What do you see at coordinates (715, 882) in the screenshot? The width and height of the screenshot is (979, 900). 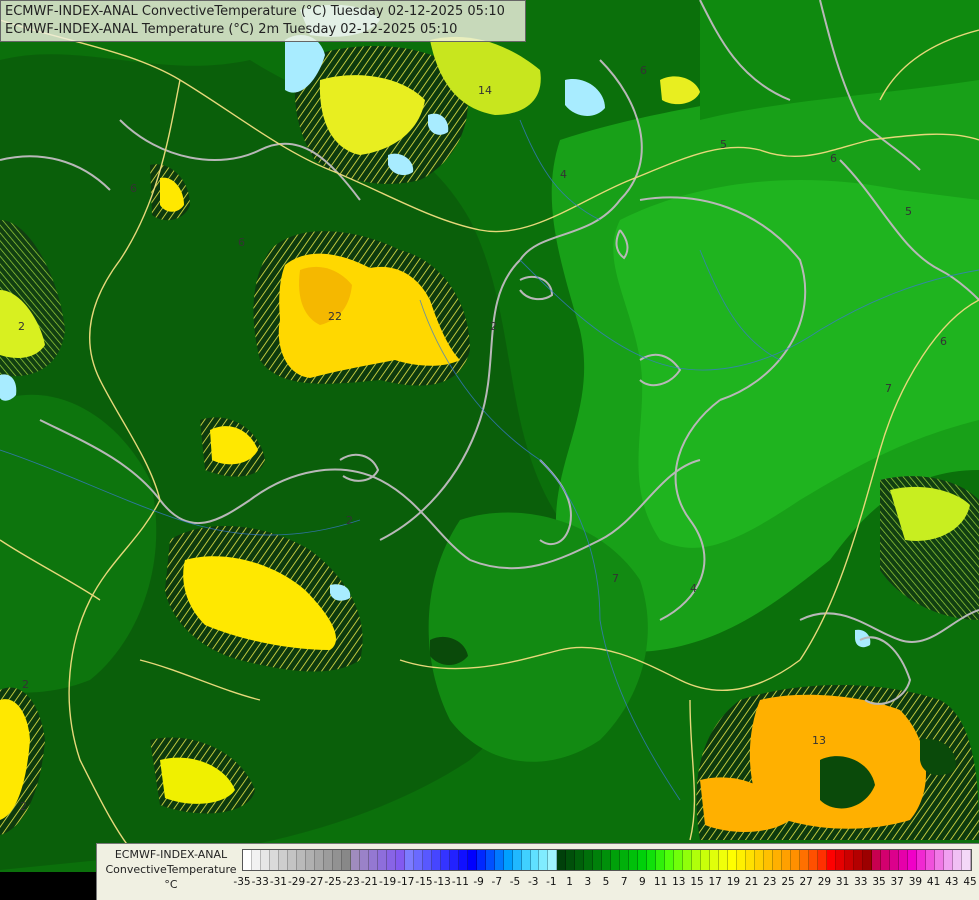 I see `legend-tick-label: 17` at bounding box center [715, 882].